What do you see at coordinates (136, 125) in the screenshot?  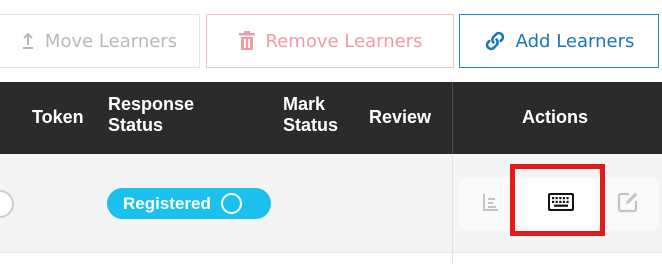 I see `header-response-status-line2: Status` at bounding box center [136, 125].